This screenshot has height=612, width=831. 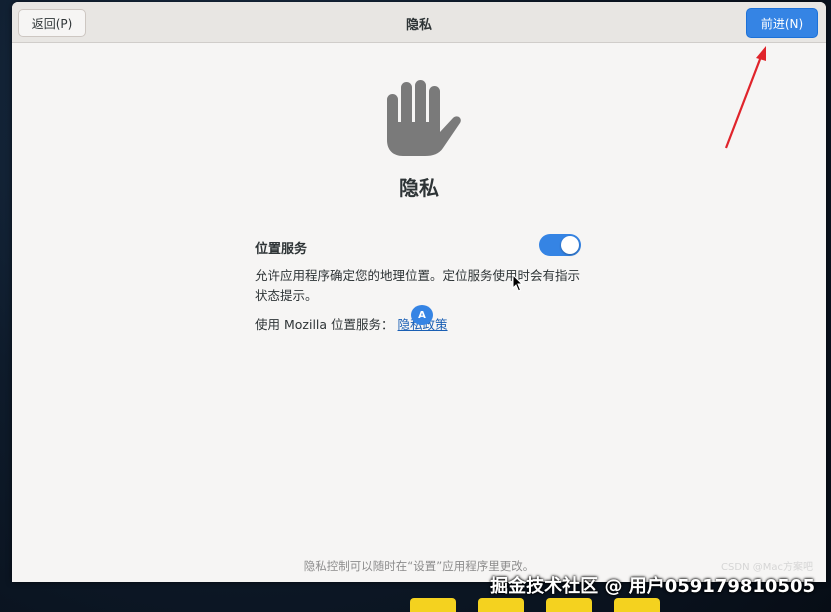 I want to click on video-caption-fragment, so click(x=560, y=605).